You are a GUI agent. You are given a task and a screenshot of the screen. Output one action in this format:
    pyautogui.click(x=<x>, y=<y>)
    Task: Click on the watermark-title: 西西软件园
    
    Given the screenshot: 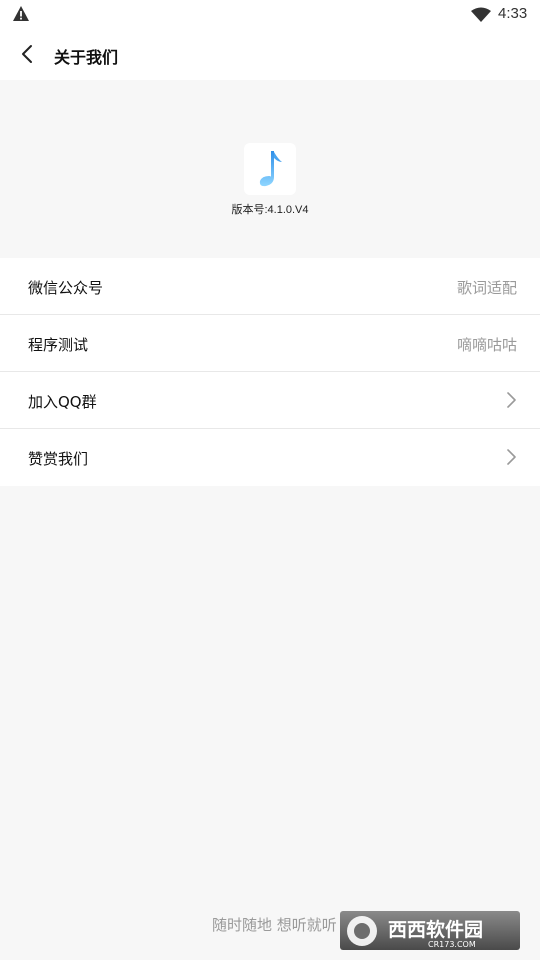 What is the action you would take?
    pyautogui.click(x=435, y=929)
    